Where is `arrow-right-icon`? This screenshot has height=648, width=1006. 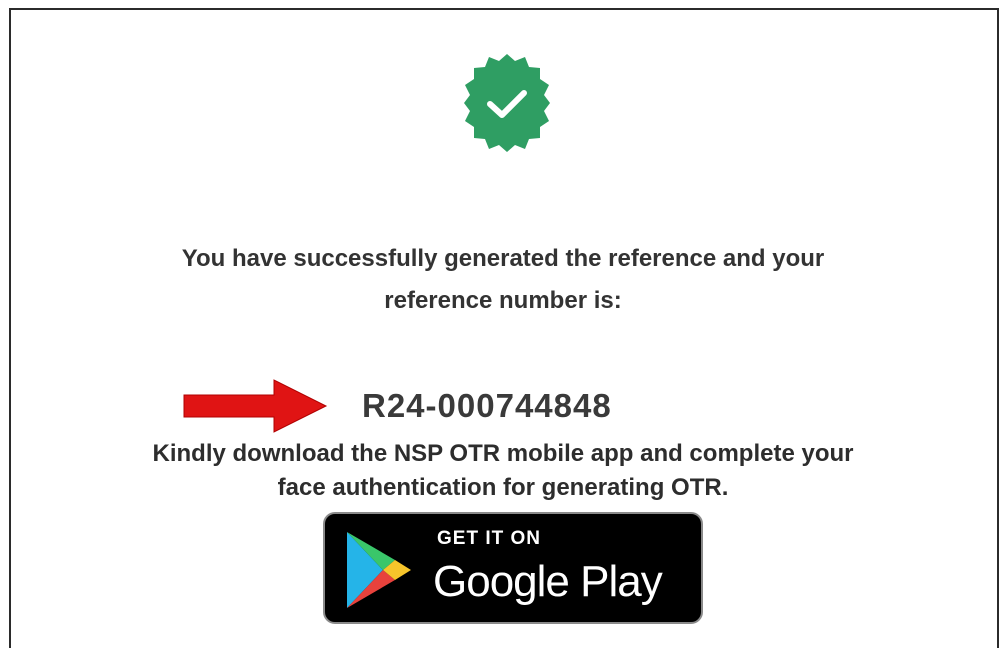
arrow-right-icon is located at coordinates (255, 406).